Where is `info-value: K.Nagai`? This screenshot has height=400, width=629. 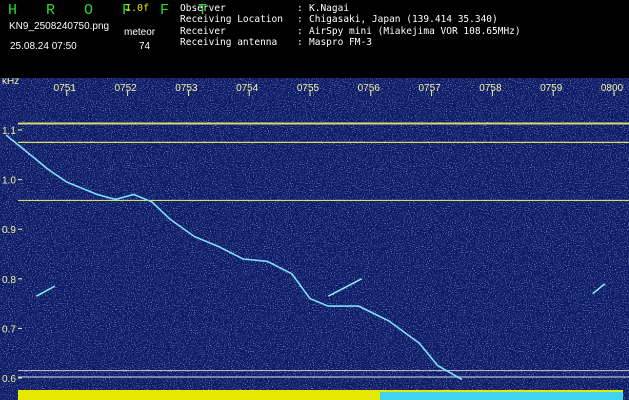 info-value: K.Nagai is located at coordinates (329, 8).